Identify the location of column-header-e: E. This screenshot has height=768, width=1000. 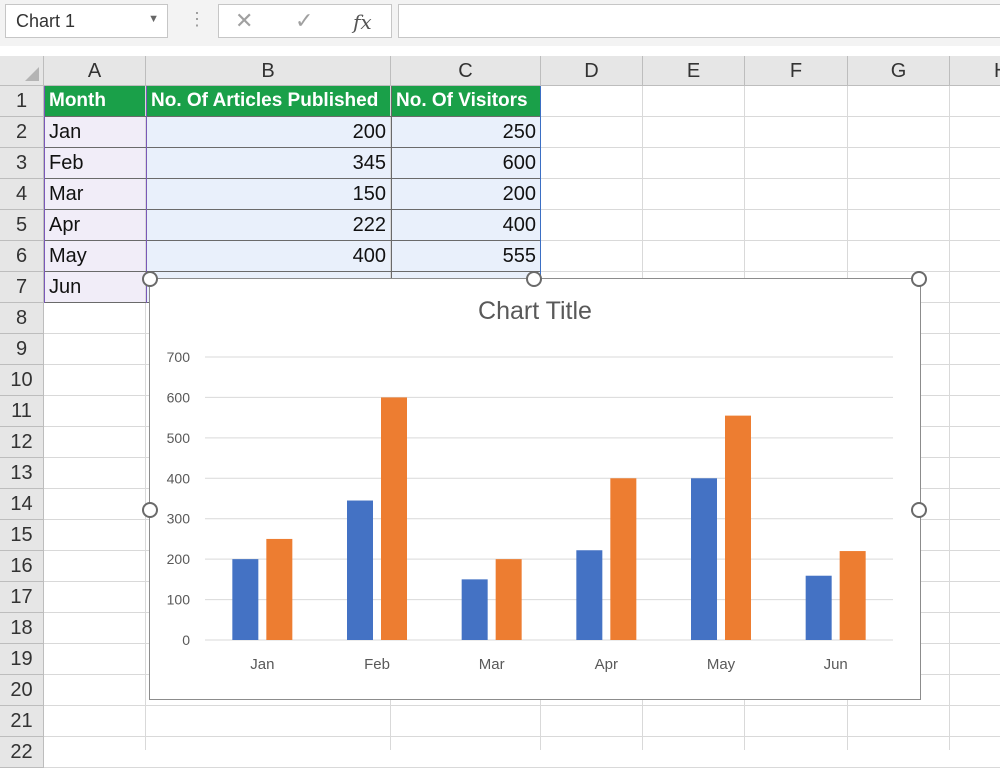
(694, 71).